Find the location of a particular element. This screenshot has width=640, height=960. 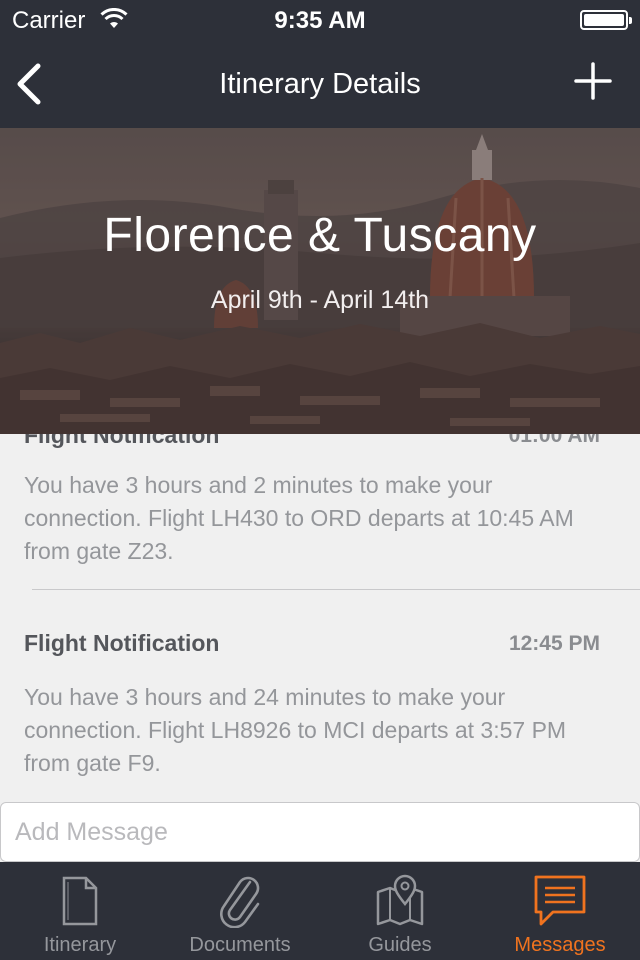

chat-bubble-icon is located at coordinates (560, 900).